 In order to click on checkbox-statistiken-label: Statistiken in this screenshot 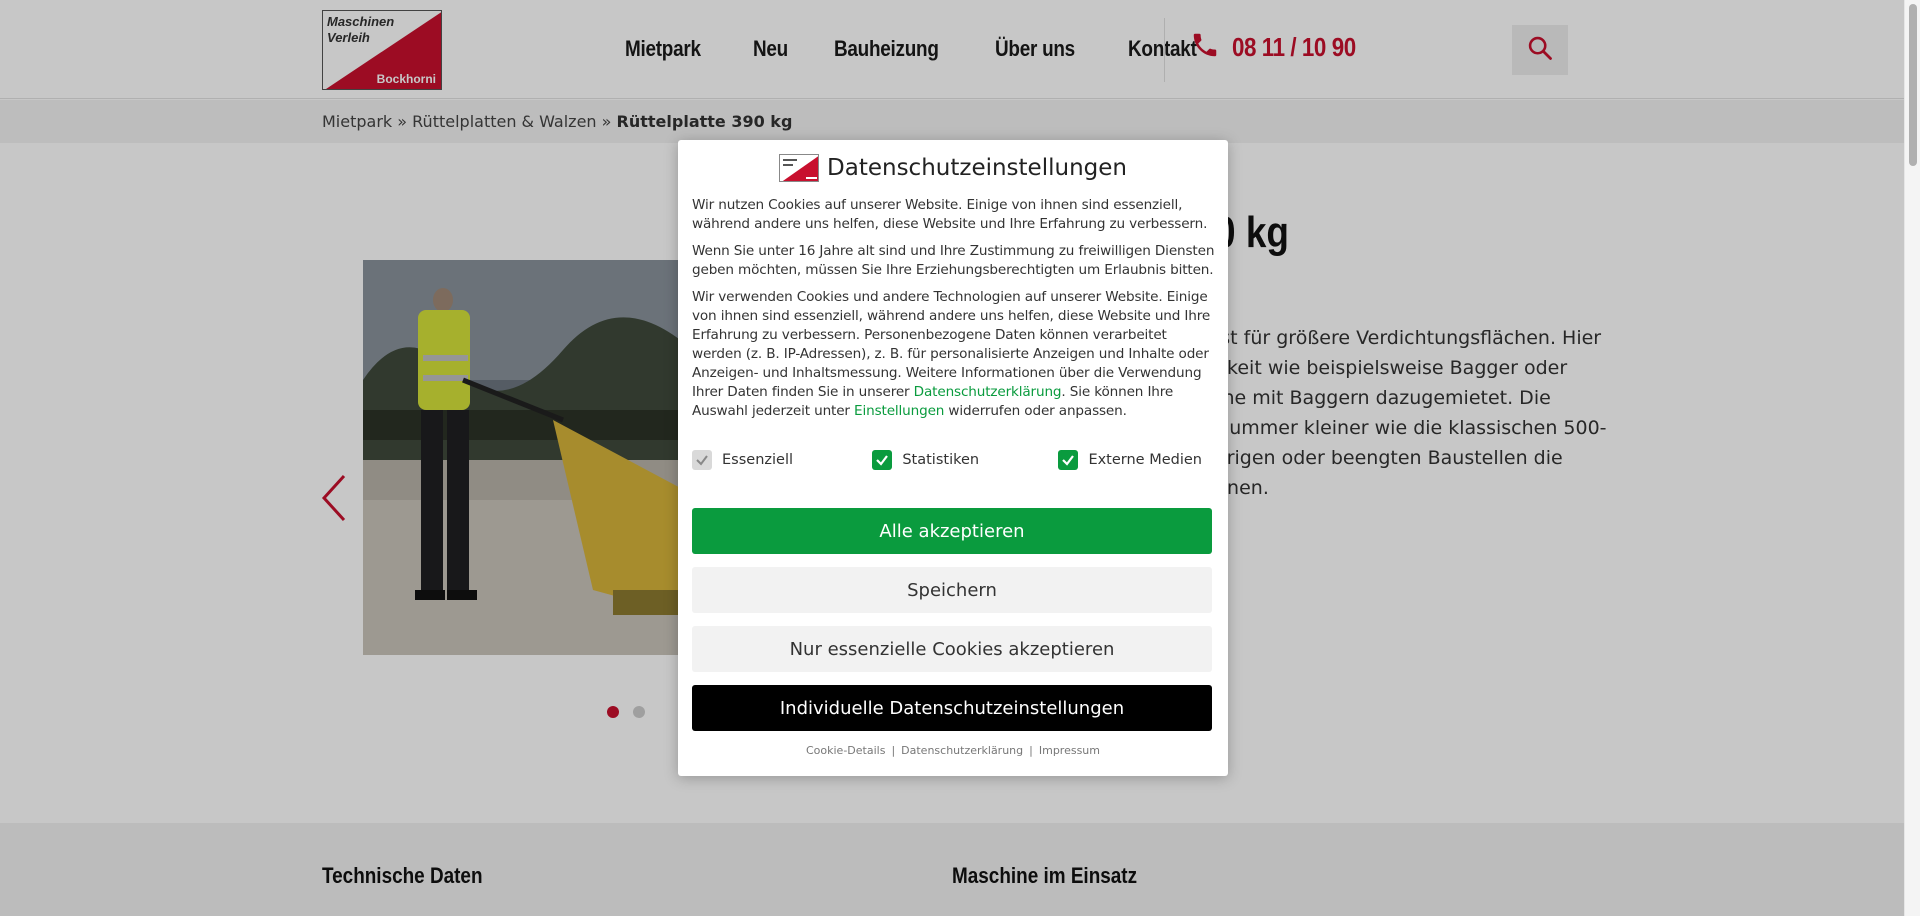, I will do `click(940, 460)`.